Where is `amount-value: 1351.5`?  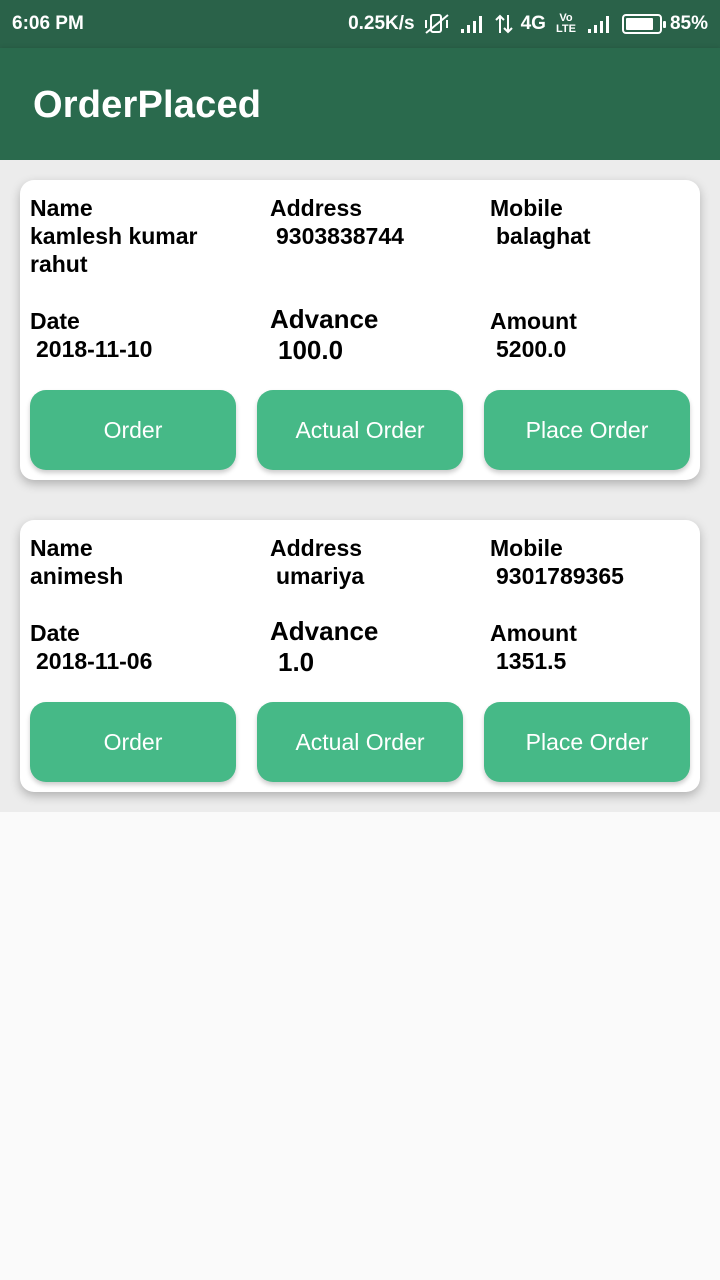
amount-value: 1351.5 is located at coordinates (531, 661).